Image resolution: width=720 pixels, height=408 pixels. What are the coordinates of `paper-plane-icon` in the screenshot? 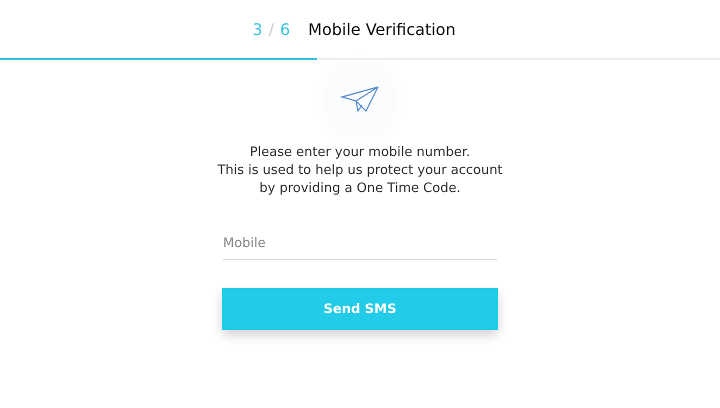 It's located at (360, 100).